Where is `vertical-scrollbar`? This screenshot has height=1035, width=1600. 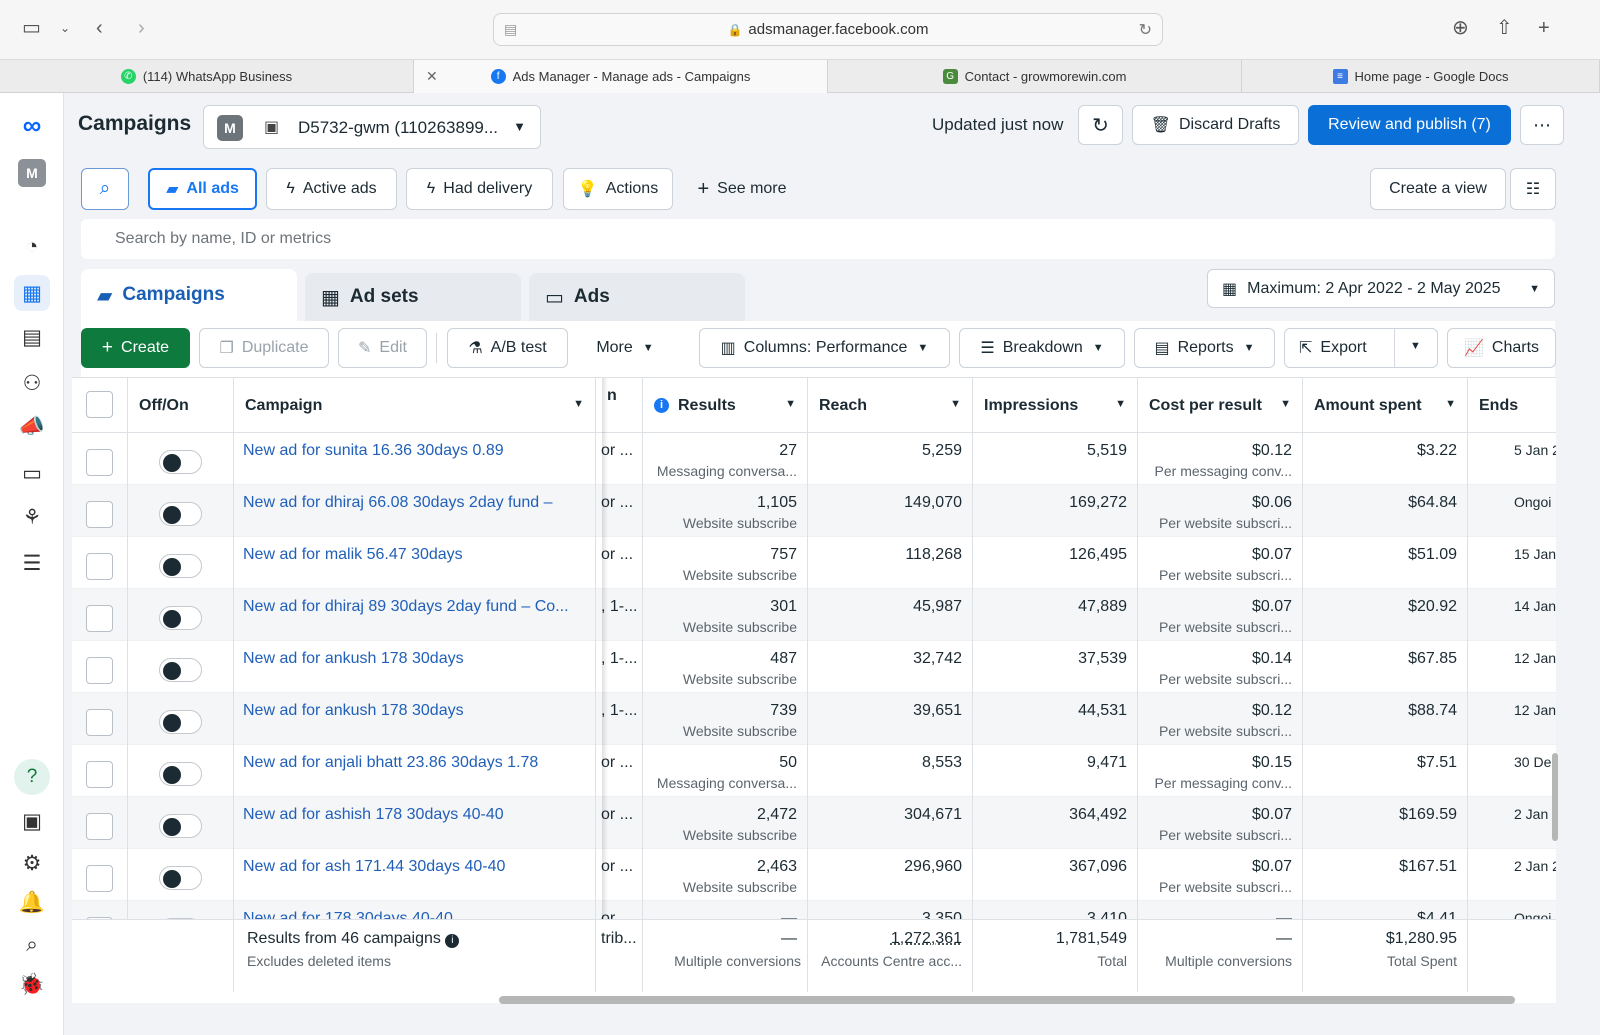 vertical-scrollbar is located at coordinates (1555, 797).